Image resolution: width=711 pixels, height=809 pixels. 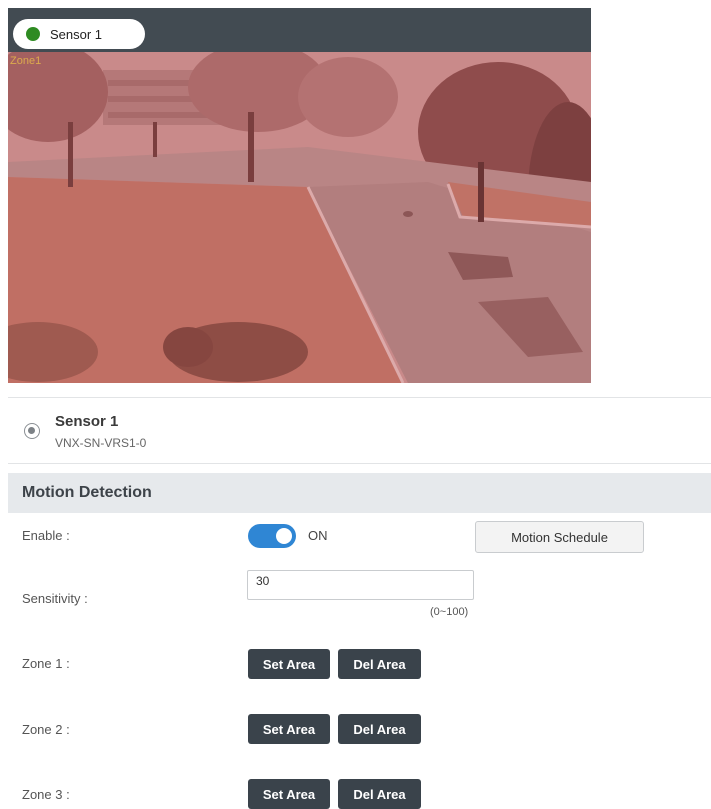 What do you see at coordinates (87, 421) in the screenshot?
I see `sensor-name: Sensor 1` at bounding box center [87, 421].